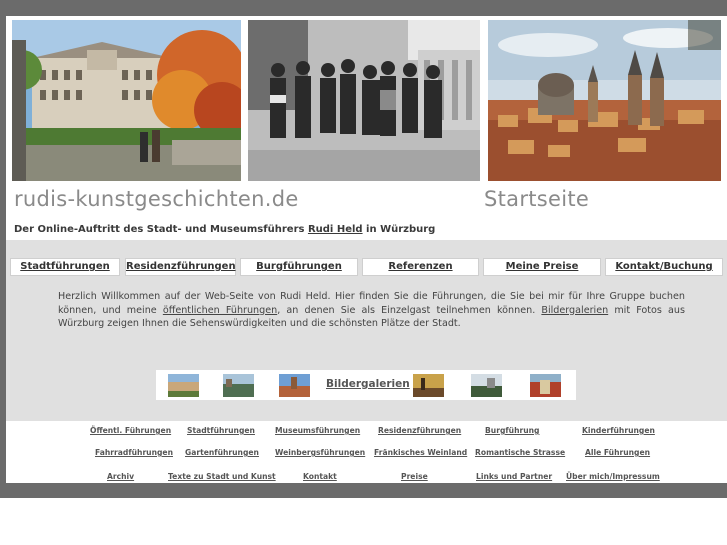 This screenshot has height=545, width=727. I want to click on bottom-bar, so click(363, 490).